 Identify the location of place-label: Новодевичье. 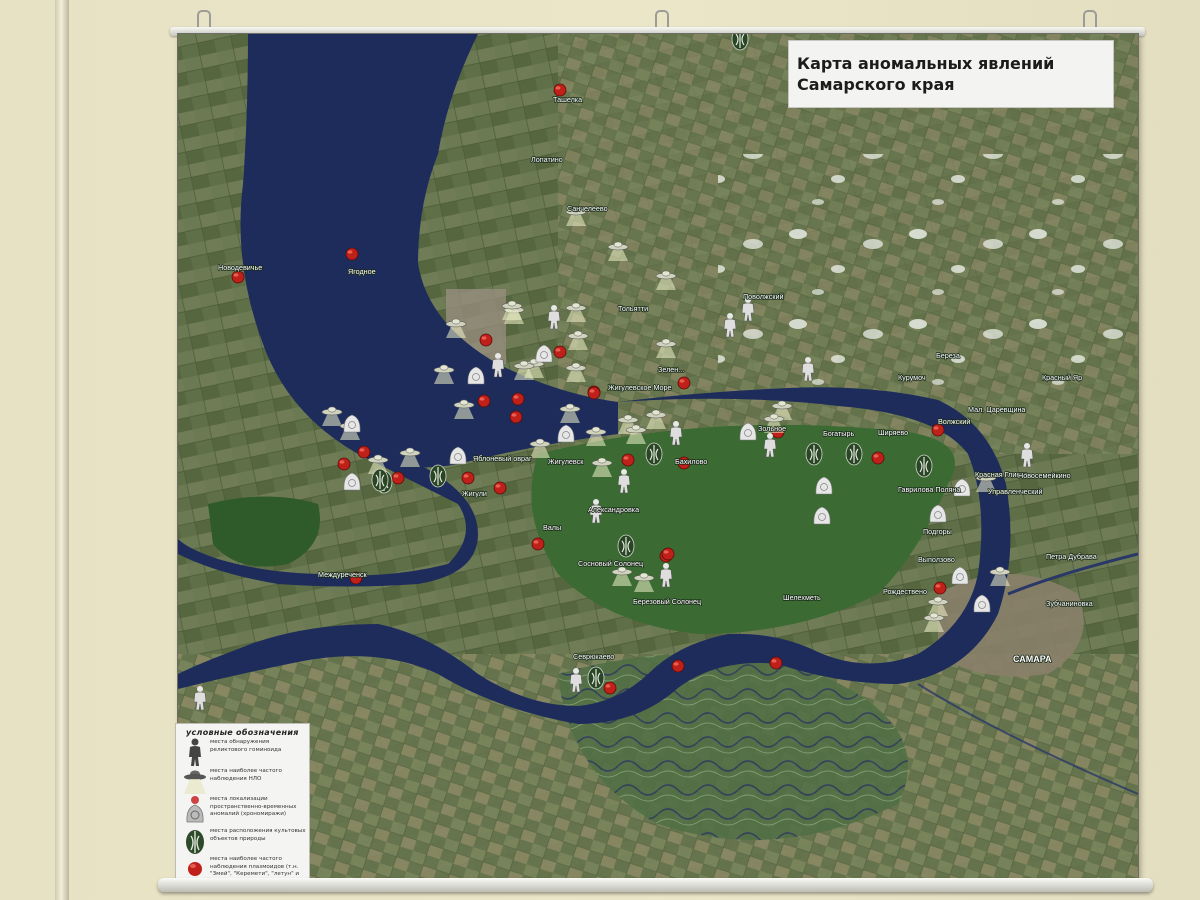
(240, 267).